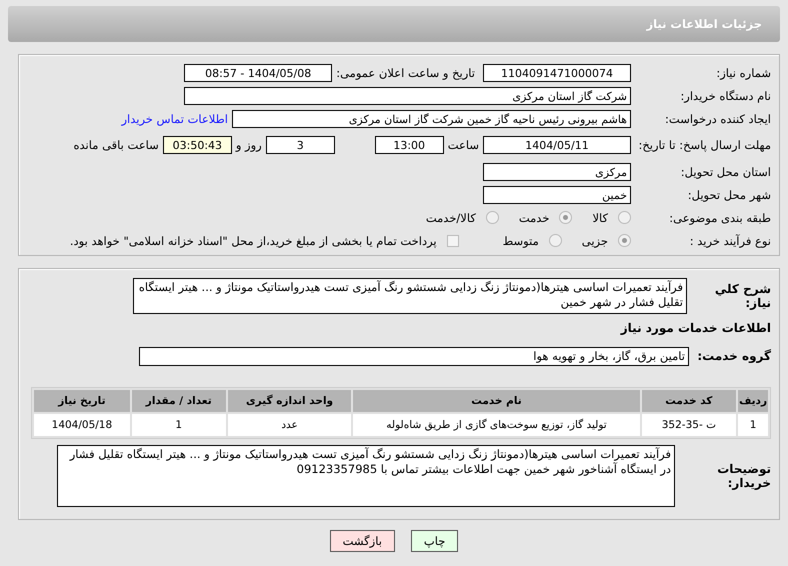 This screenshot has width=788, height=566. What do you see at coordinates (557, 73) in the screenshot?
I see `need-number-field: 1104091471000074` at bounding box center [557, 73].